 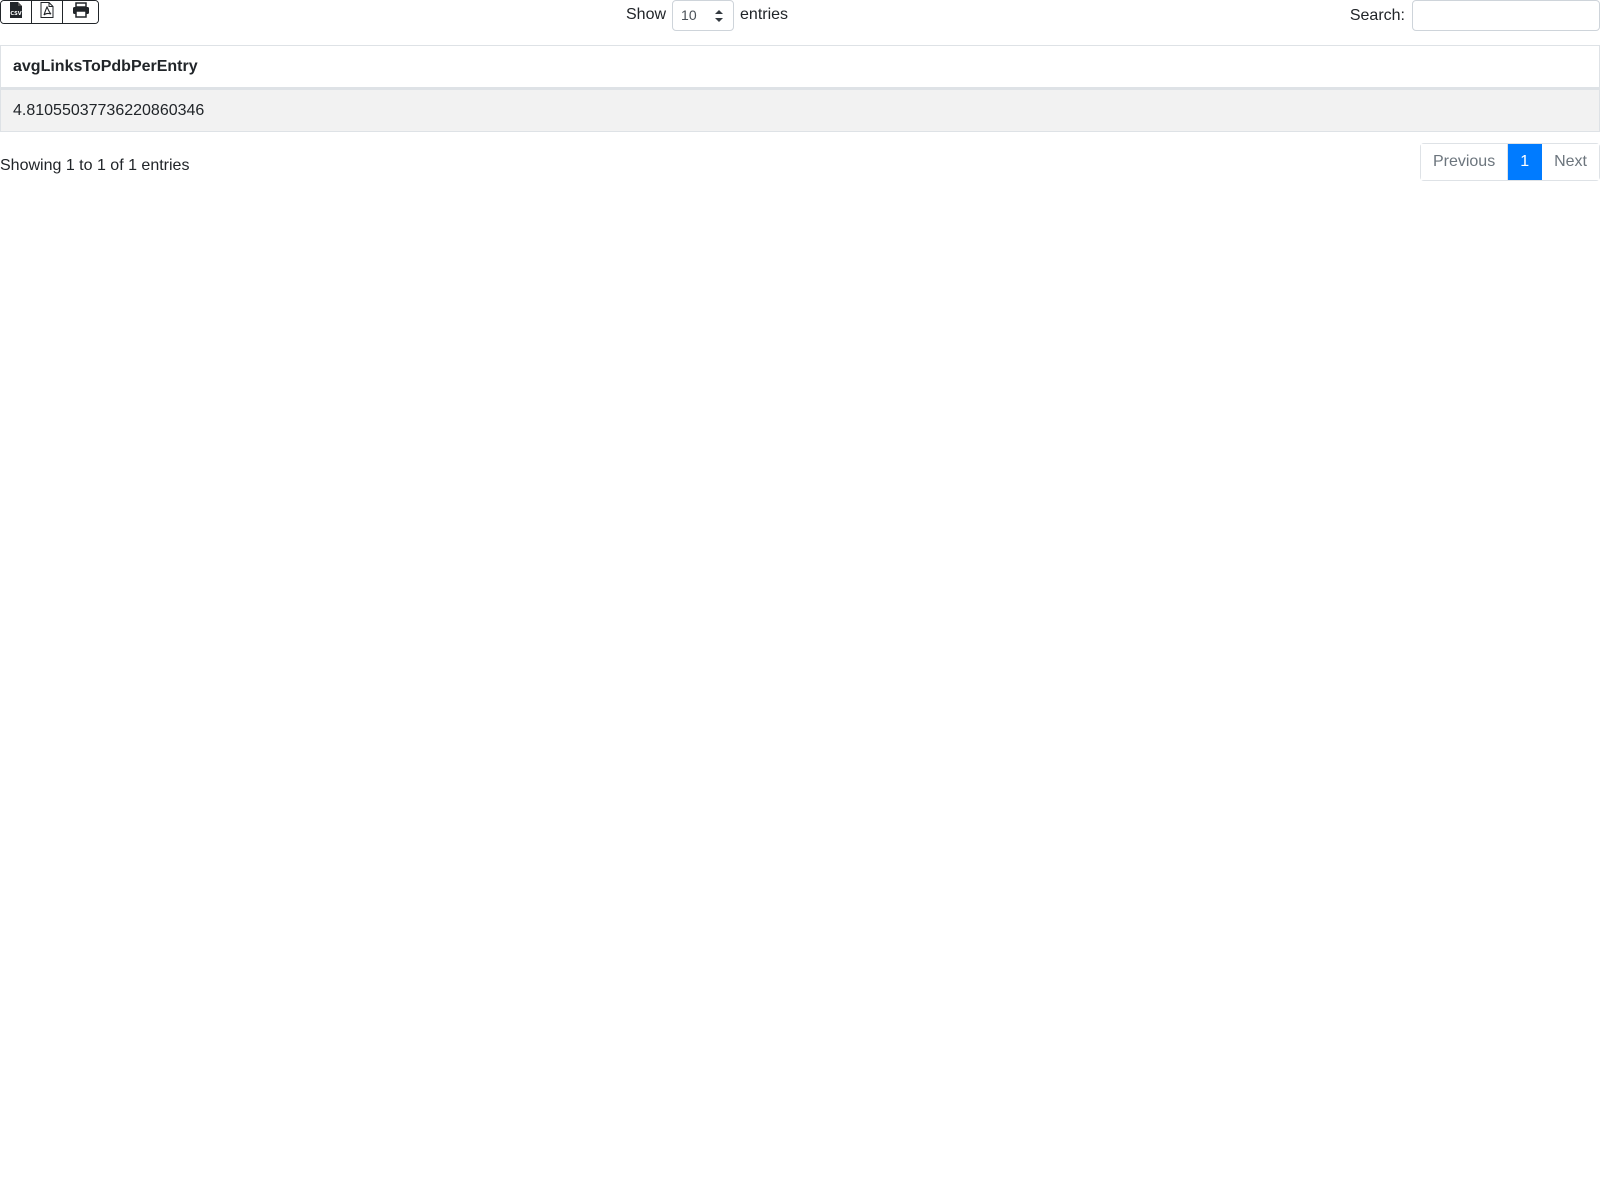 I want to click on page-length-select: 10, so click(x=703, y=15).